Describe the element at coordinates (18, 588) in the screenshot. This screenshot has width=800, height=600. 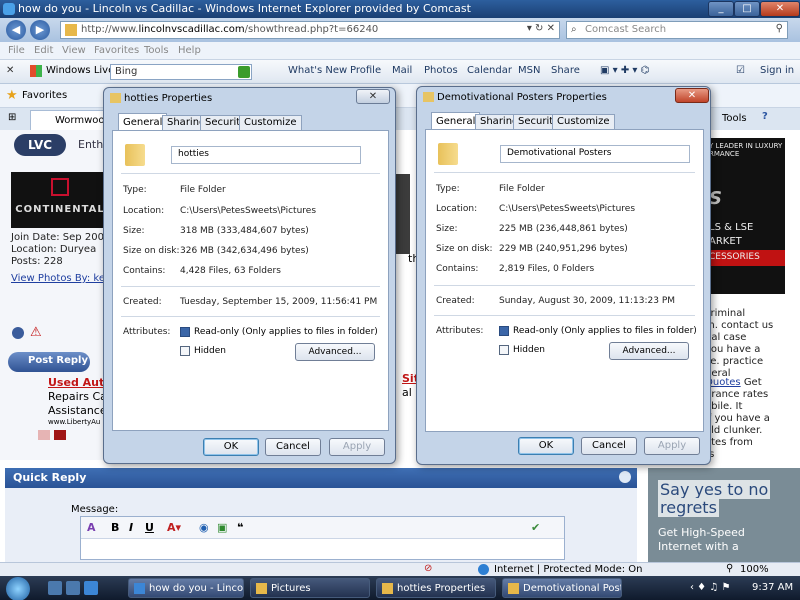
I see `start-button` at that location.